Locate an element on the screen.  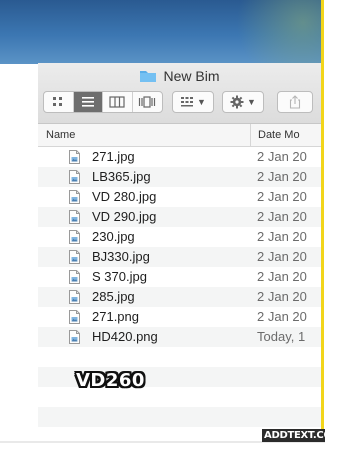
icon-view-icon is located at coordinates (58, 101).